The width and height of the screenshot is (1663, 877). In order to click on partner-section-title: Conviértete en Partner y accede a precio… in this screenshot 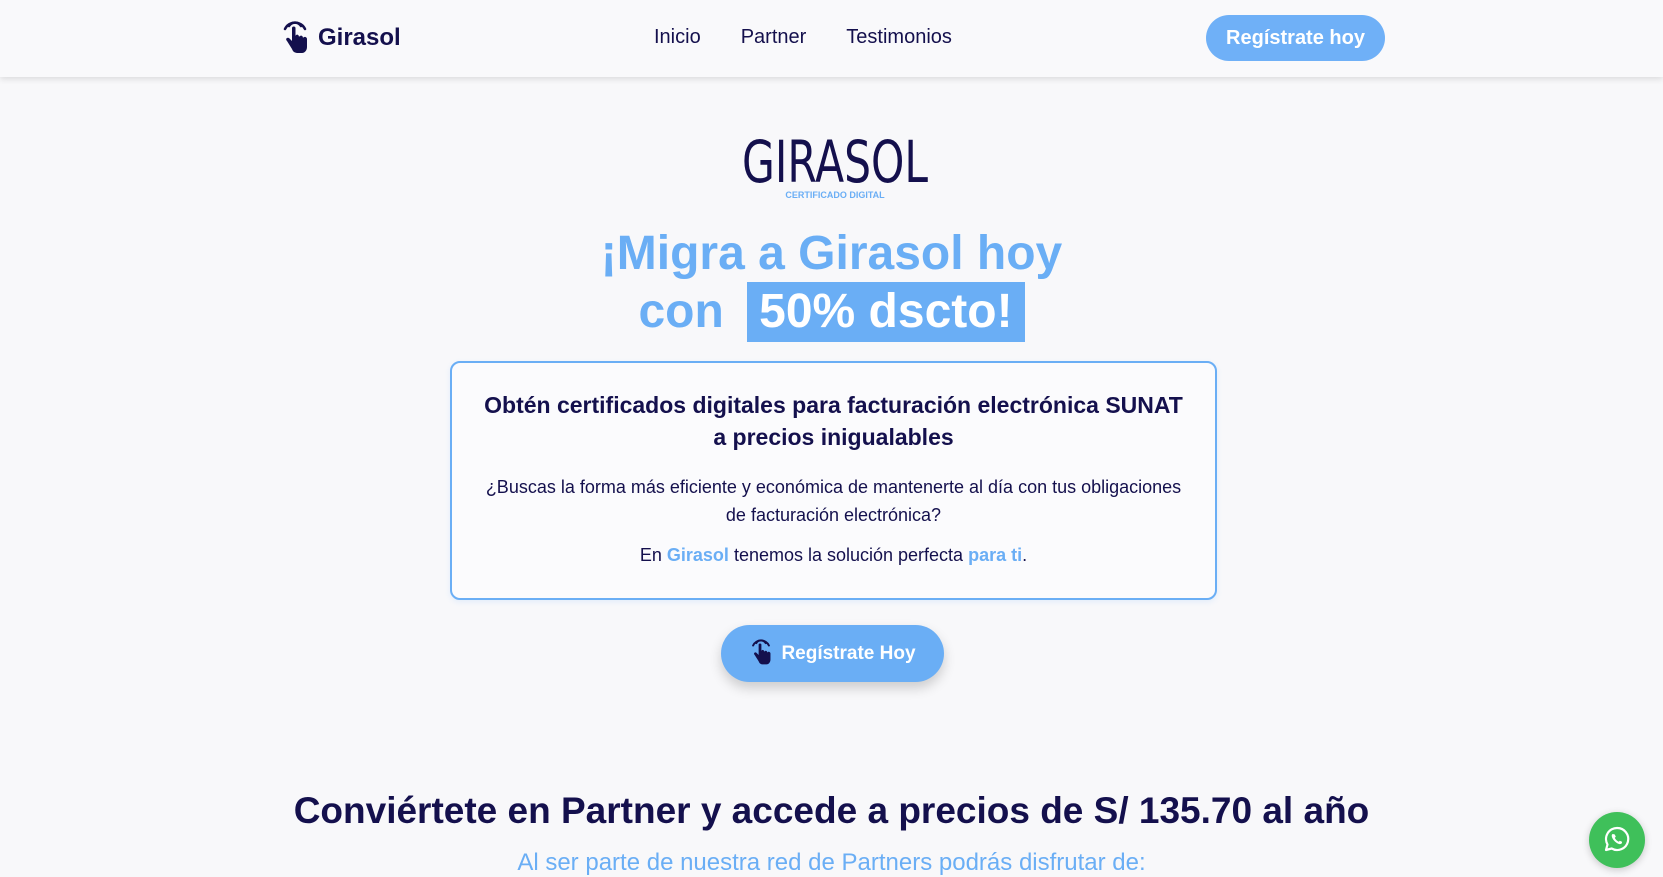, I will do `click(831, 810)`.